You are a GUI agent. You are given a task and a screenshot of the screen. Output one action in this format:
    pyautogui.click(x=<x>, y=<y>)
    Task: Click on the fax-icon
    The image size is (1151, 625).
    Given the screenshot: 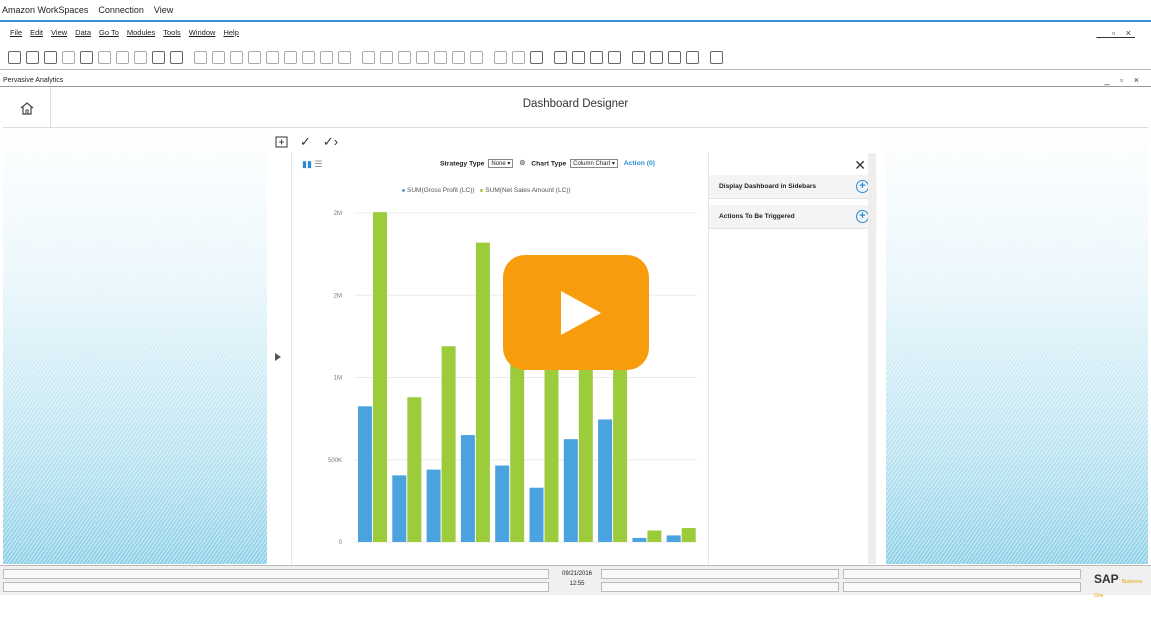 What is the action you would take?
    pyautogui.click(x=86, y=57)
    